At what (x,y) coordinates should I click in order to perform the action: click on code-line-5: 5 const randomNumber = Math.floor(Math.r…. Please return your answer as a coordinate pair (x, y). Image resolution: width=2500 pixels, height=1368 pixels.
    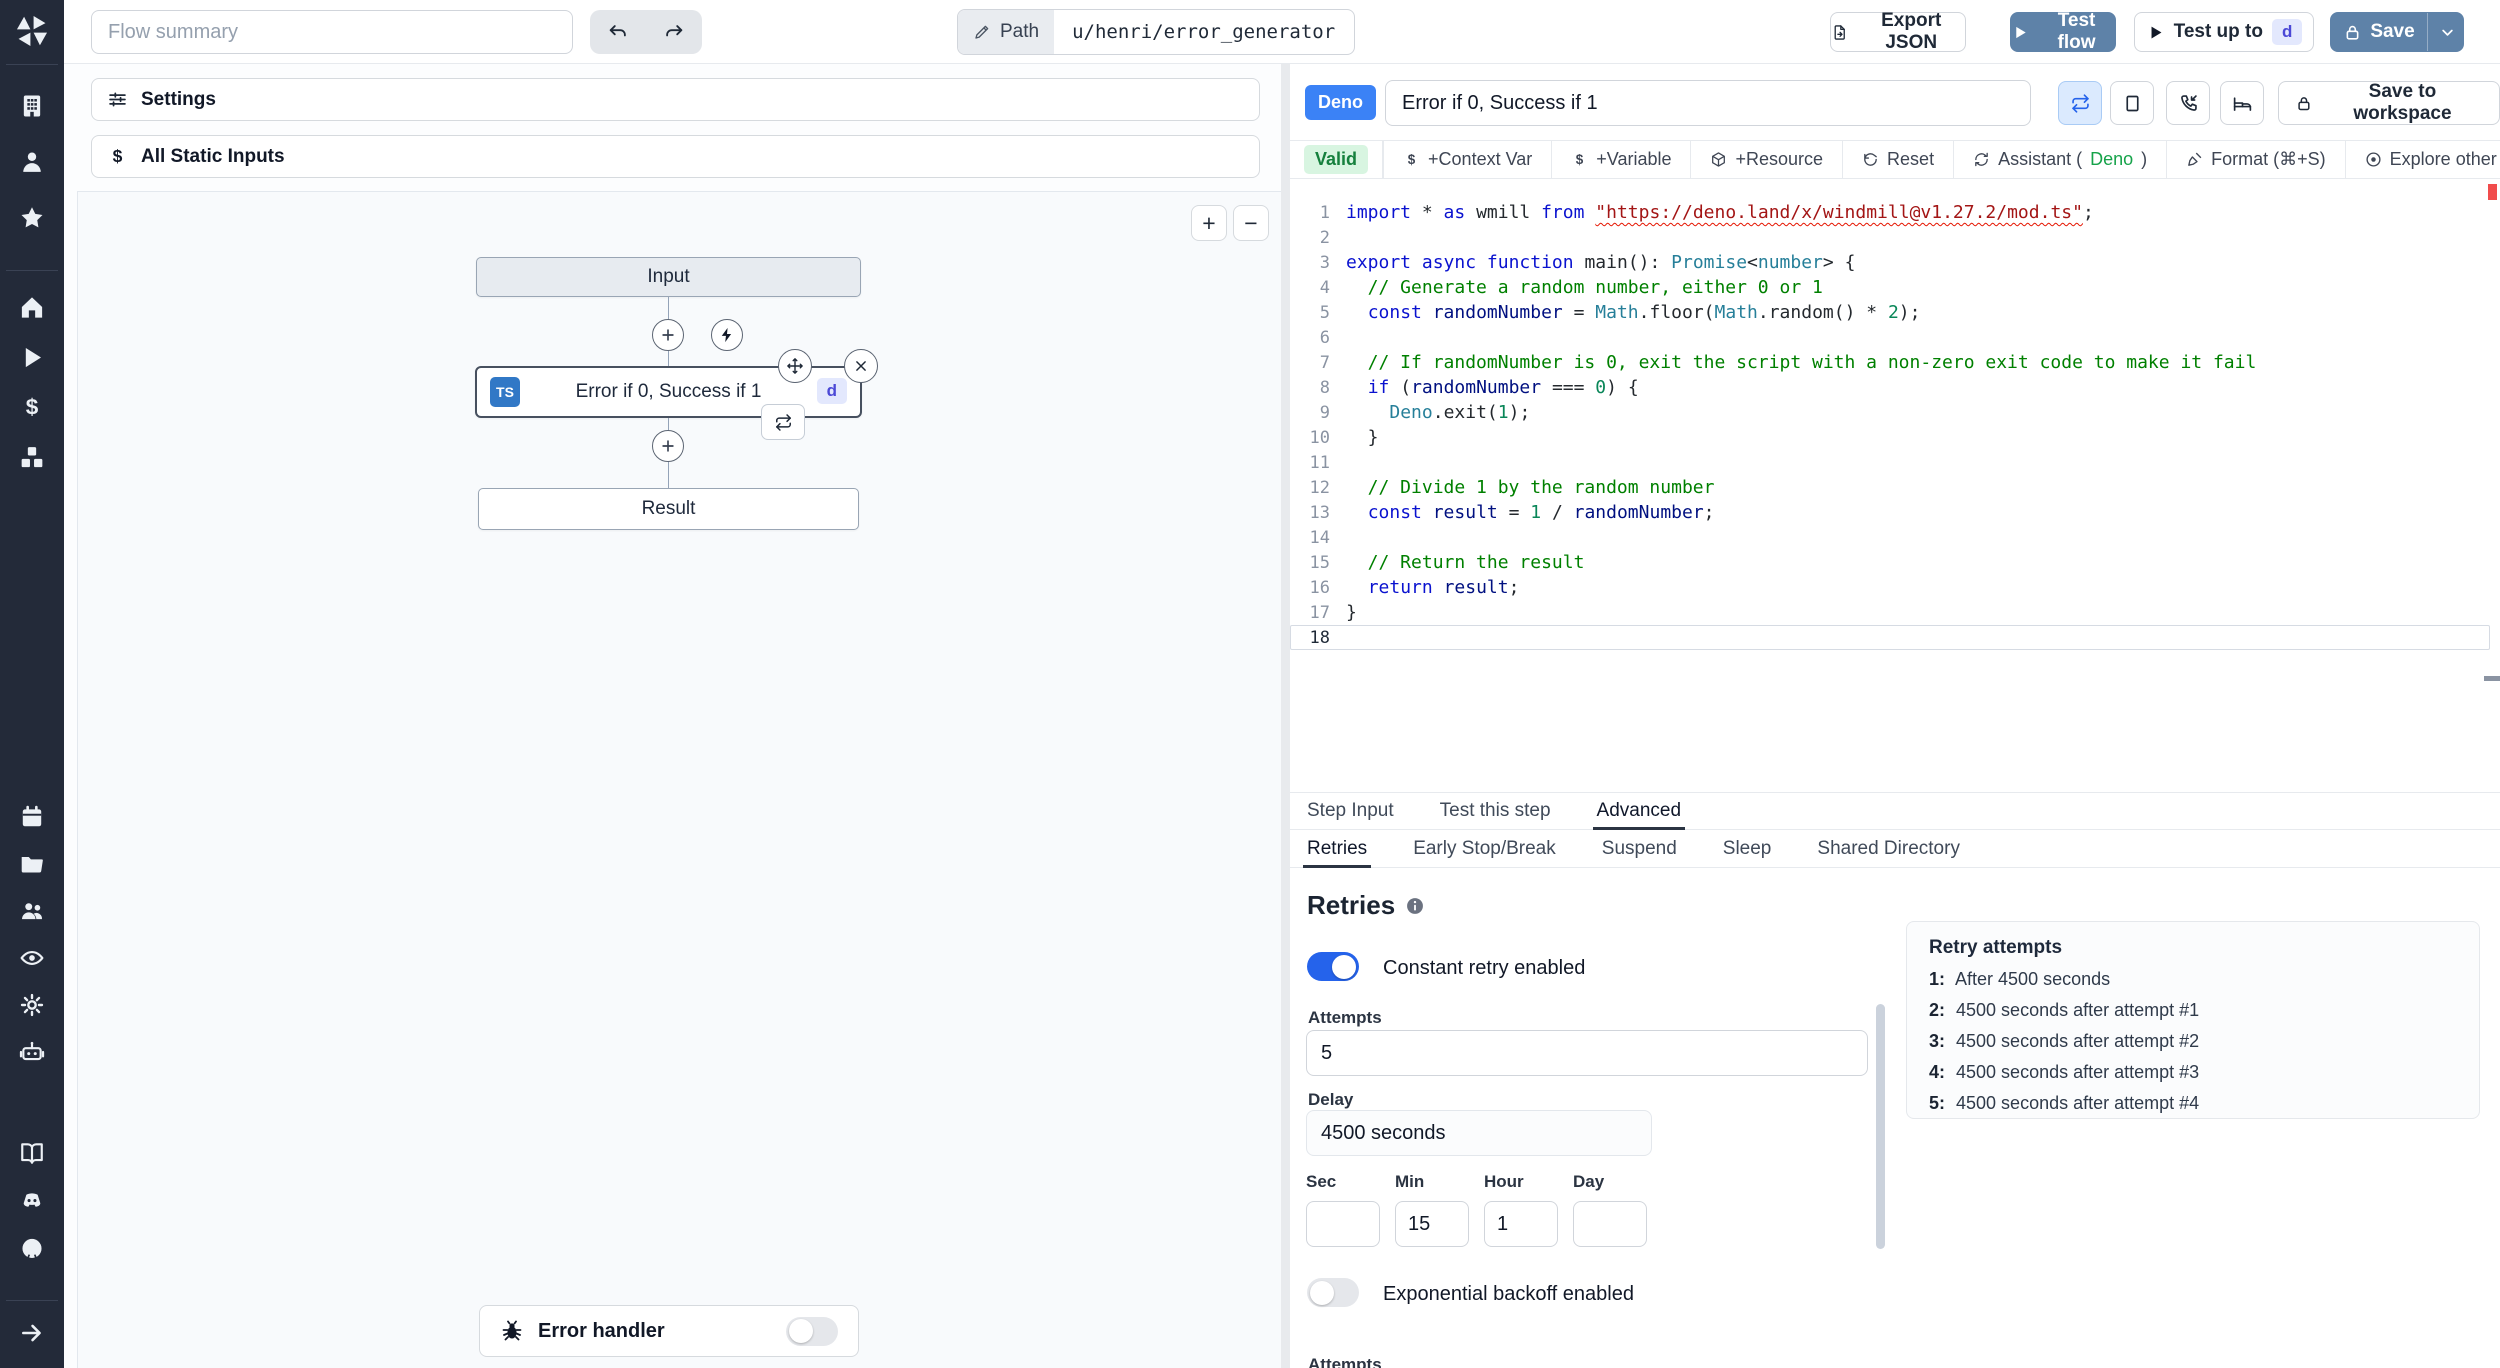
    Looking at the image, I should click on (1895, 312).